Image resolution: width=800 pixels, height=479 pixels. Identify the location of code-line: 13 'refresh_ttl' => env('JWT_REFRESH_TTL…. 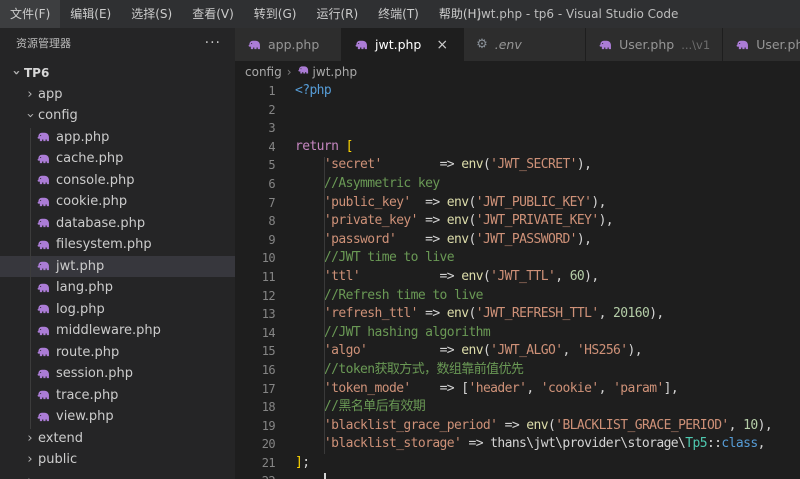
(517, 314).